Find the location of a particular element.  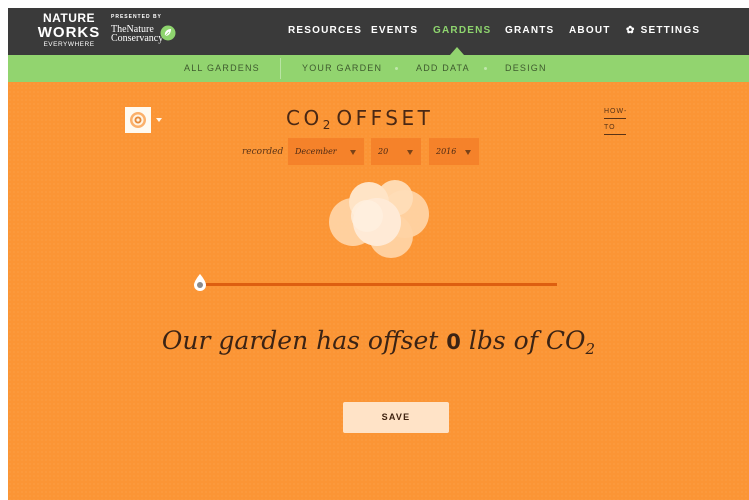

day-select: 20 is located at coordinates (396, 151).